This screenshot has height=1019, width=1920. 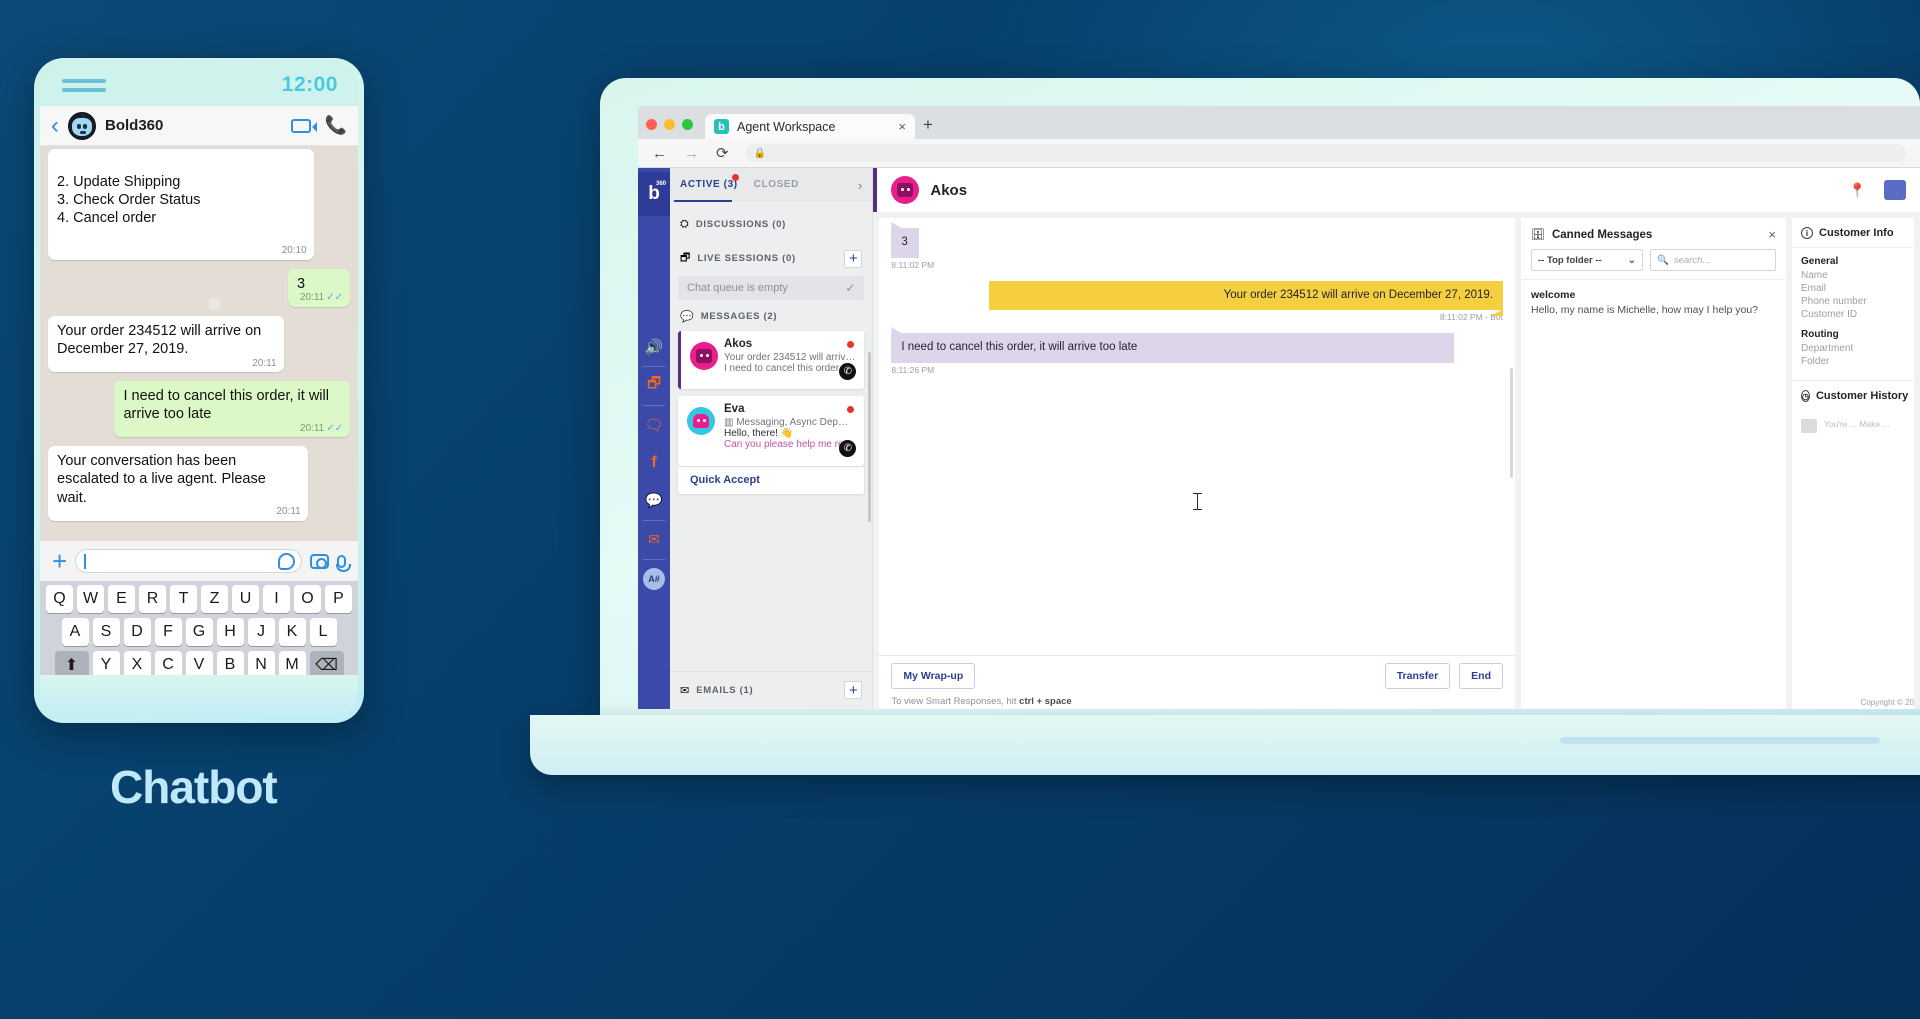 I want to click on key: T, so click(x=183, y=599).